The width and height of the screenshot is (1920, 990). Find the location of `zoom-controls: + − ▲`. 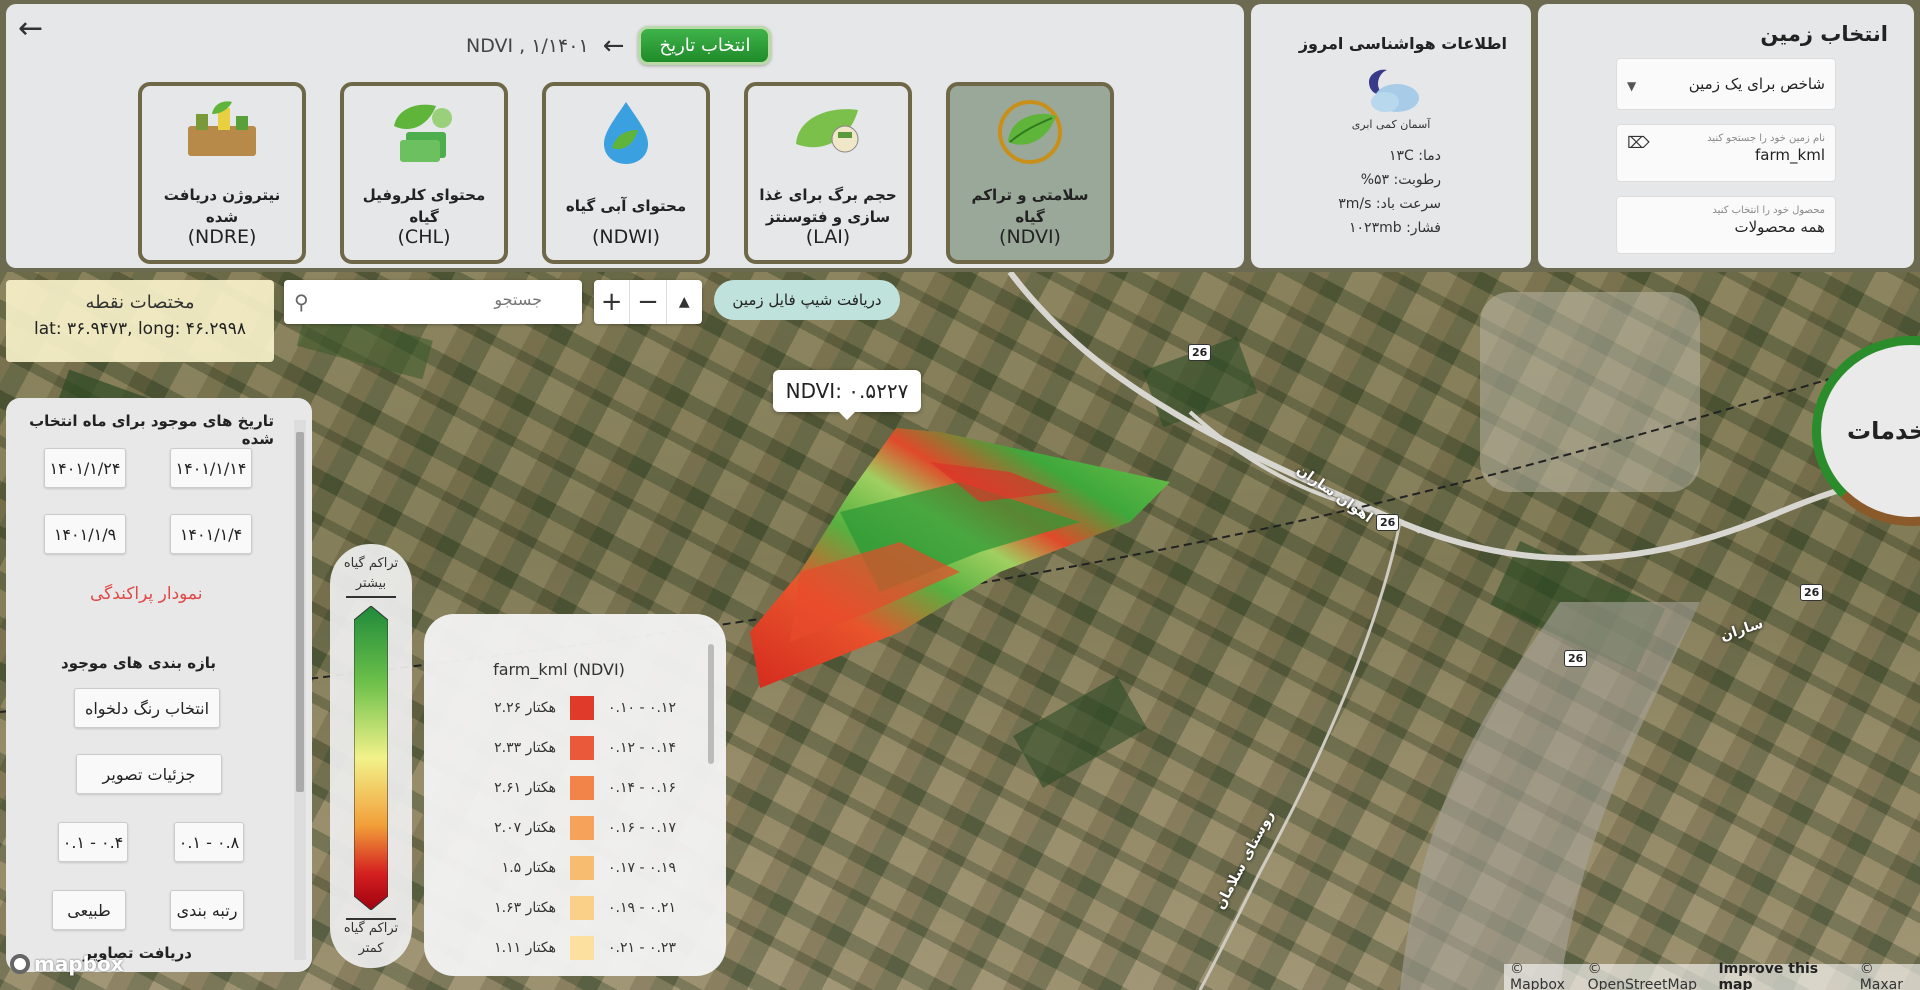

zoom-controls: + − ▲ is located at coordinates (648, 302).